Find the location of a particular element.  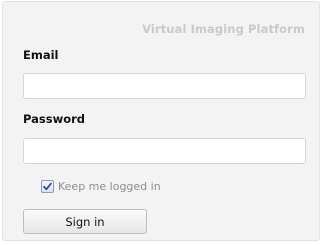

password-field is located at coordinates (164, 151).